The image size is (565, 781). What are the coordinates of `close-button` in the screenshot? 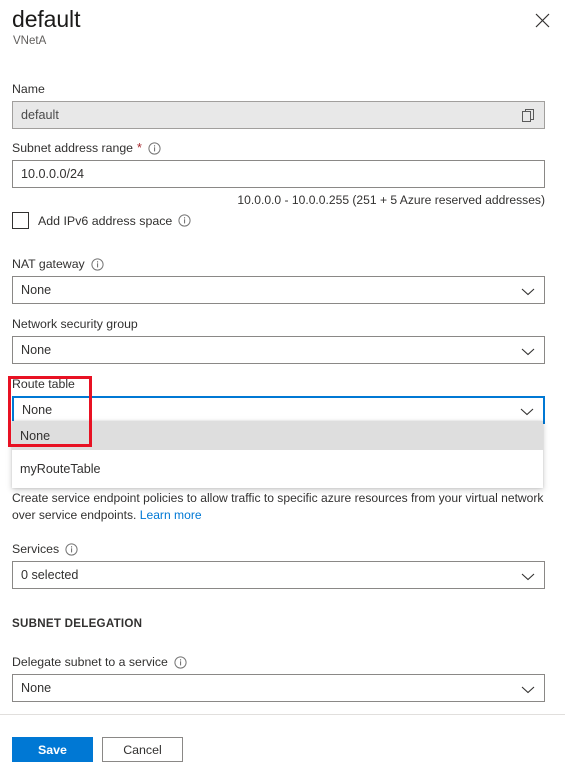 It's located at (542, 20).